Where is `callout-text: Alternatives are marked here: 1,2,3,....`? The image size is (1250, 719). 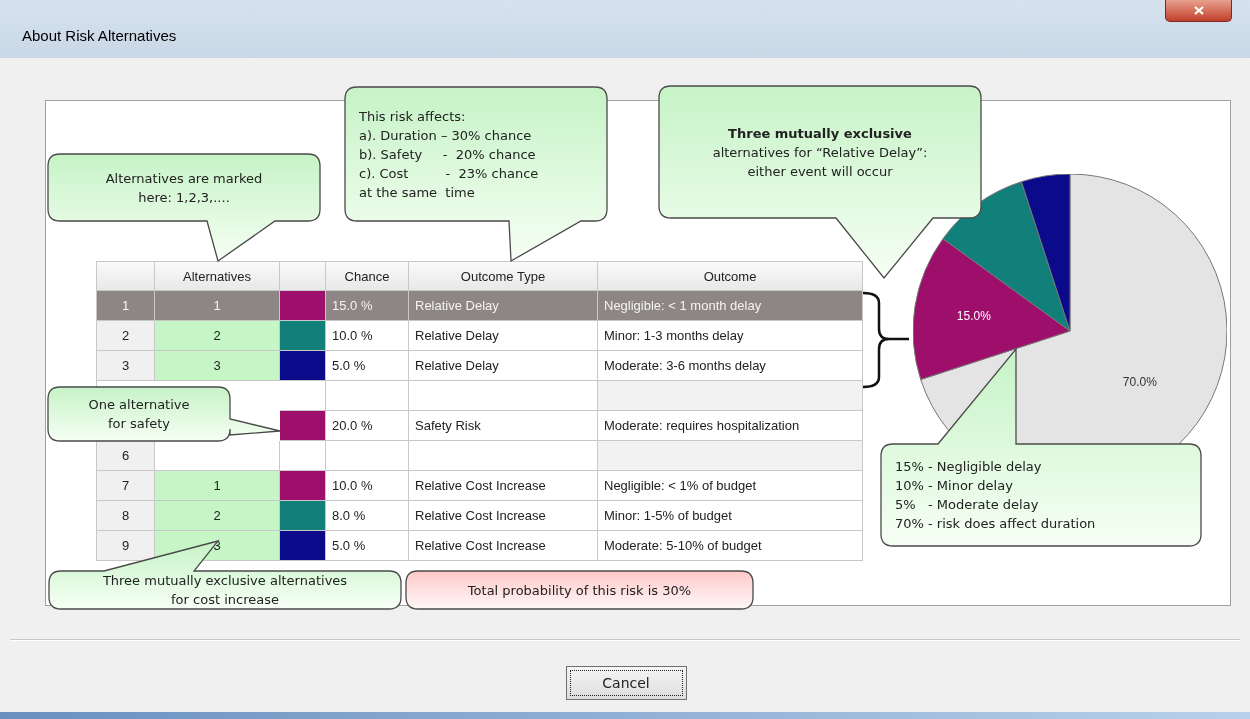 callout-text: Alternatives are marked here: 1,2,3,.... is located at coordinates (184, 188).